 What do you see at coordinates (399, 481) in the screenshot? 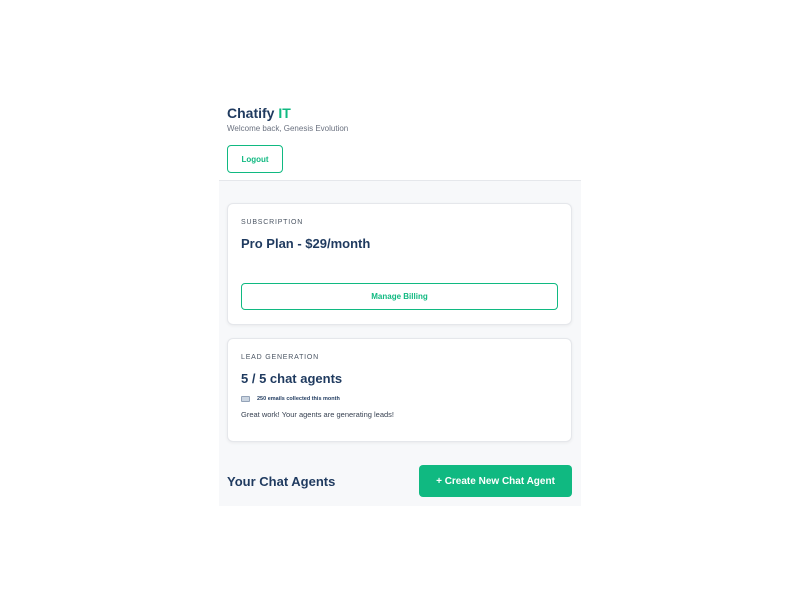
I see `chat-agents-header: Your Chat Agents + Create New Chat Agent` at bounding box center [399, 481].